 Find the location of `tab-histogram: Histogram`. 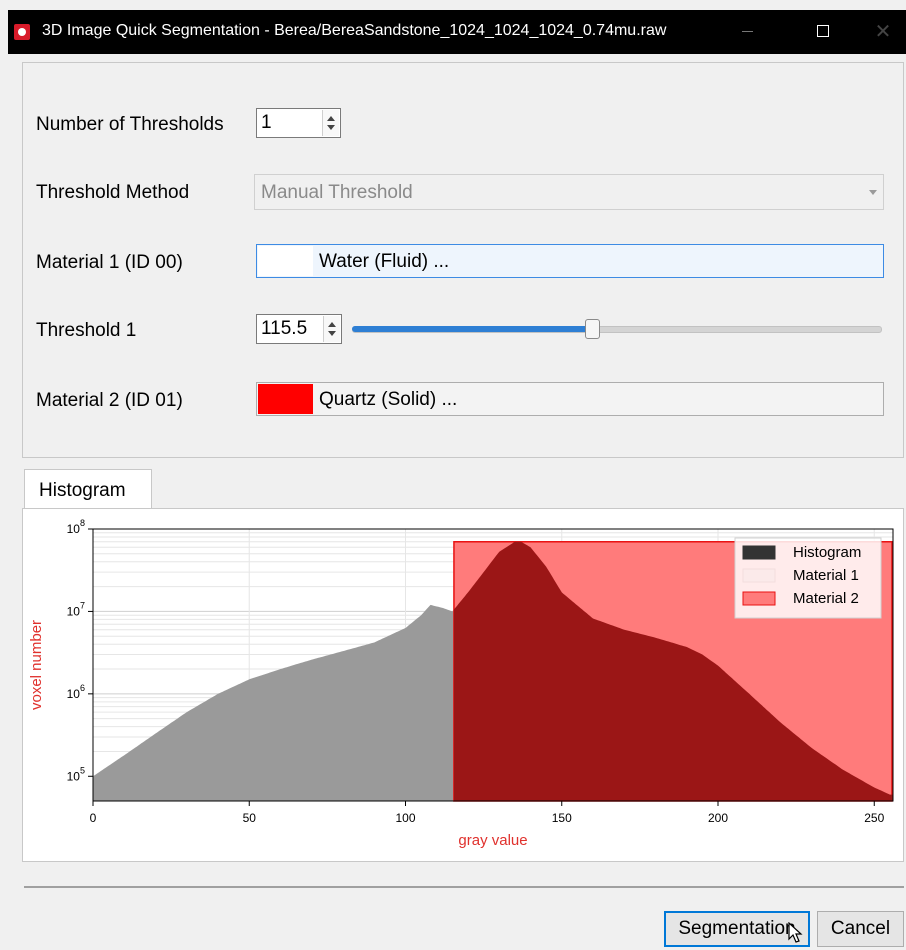

tab-histogram: Histogram is located at coordinates (88, 489).